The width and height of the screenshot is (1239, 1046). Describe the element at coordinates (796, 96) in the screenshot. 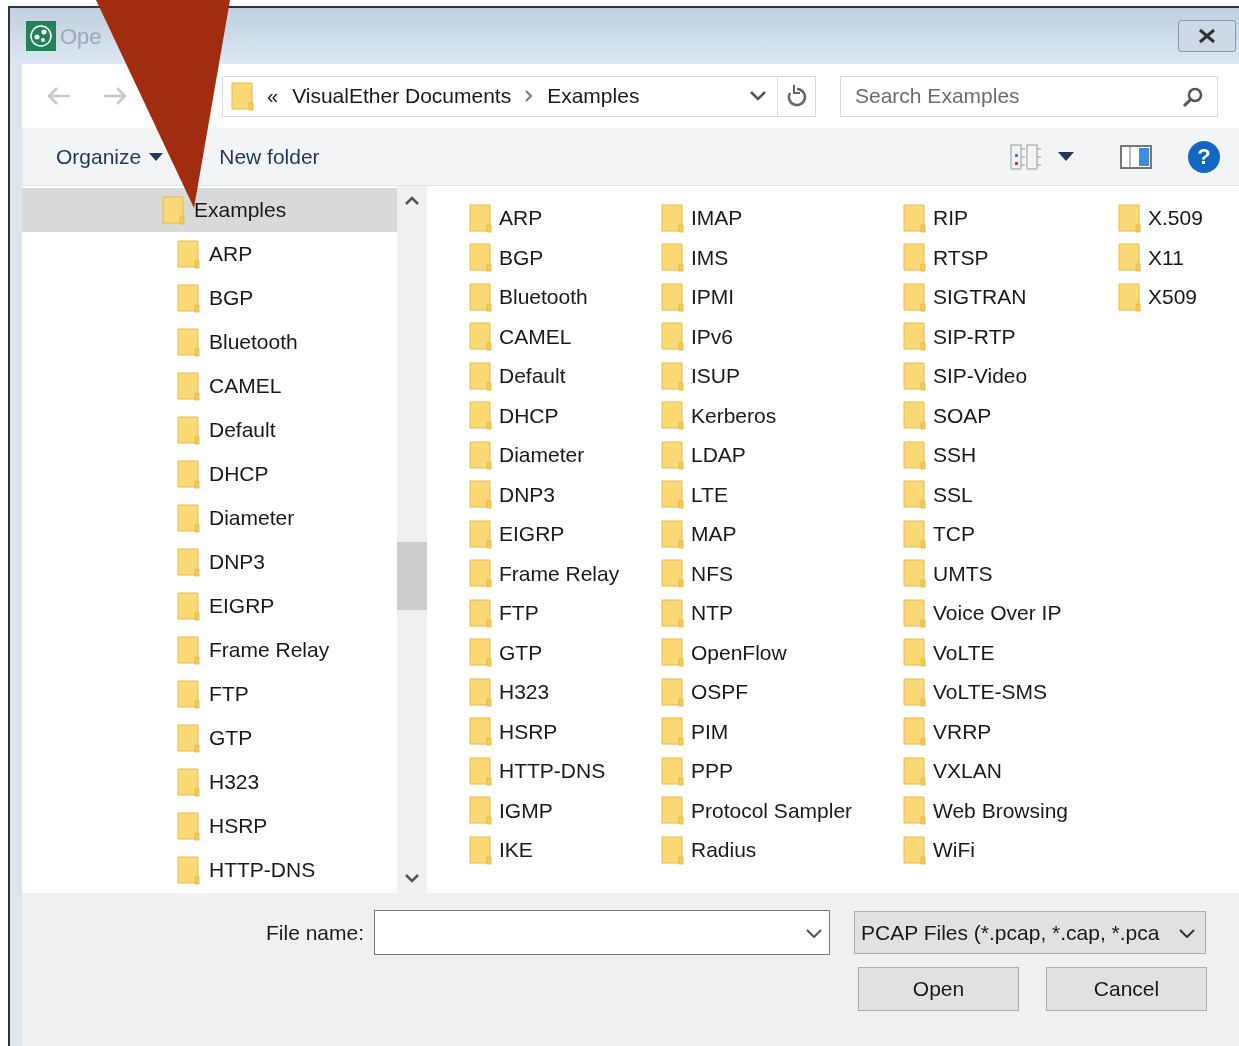

I see `refresh-icon` at that location.